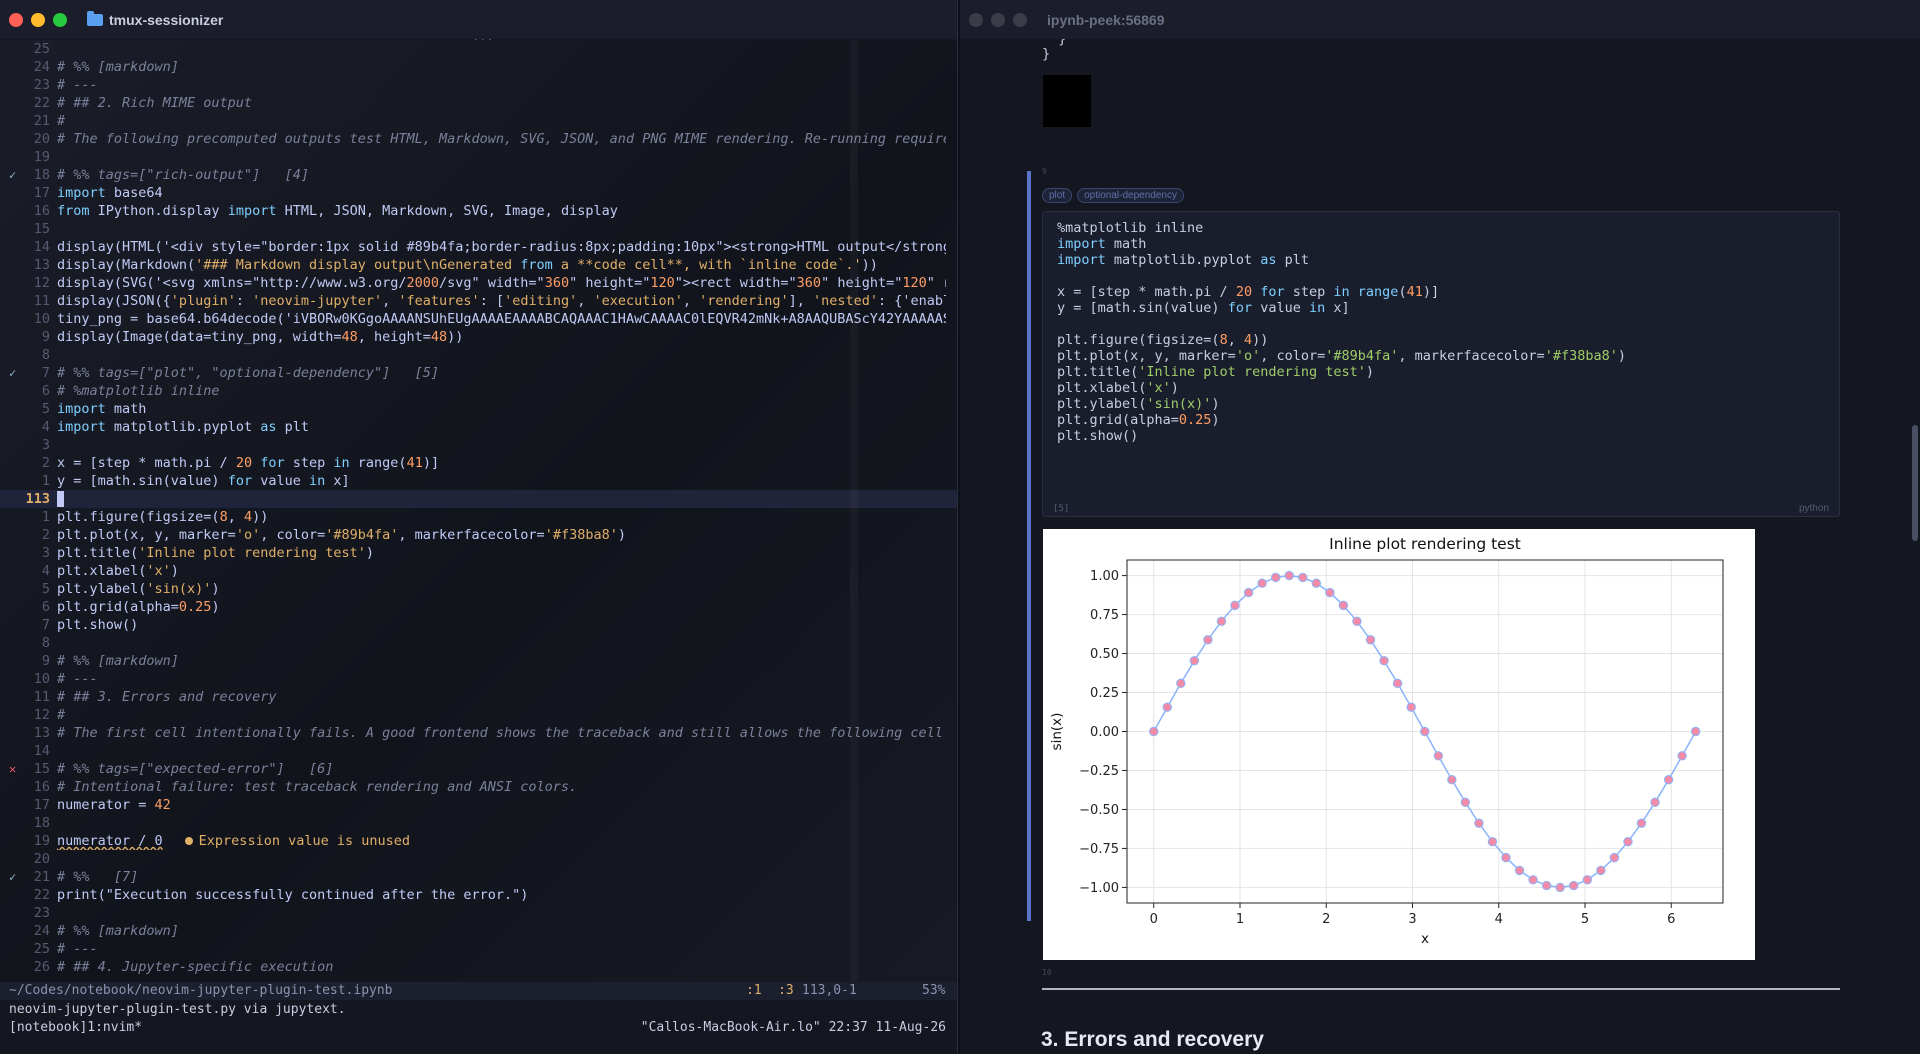 This screenshot has width=1920, height=1054. What do you see at coordinates (1412, 919) in the screenshot?
I see `x-tick-label: 3` at bounding box center [1412, 919].